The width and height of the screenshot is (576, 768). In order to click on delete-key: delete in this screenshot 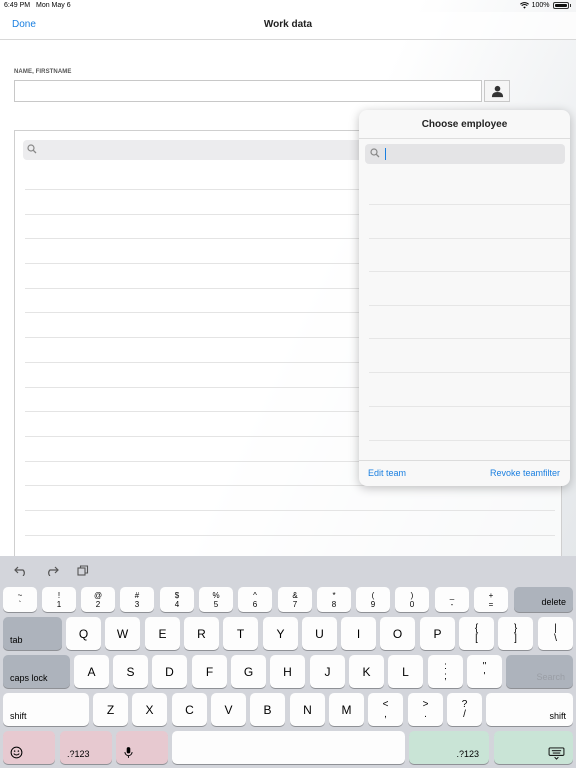, I will do `click(543, 599)`.